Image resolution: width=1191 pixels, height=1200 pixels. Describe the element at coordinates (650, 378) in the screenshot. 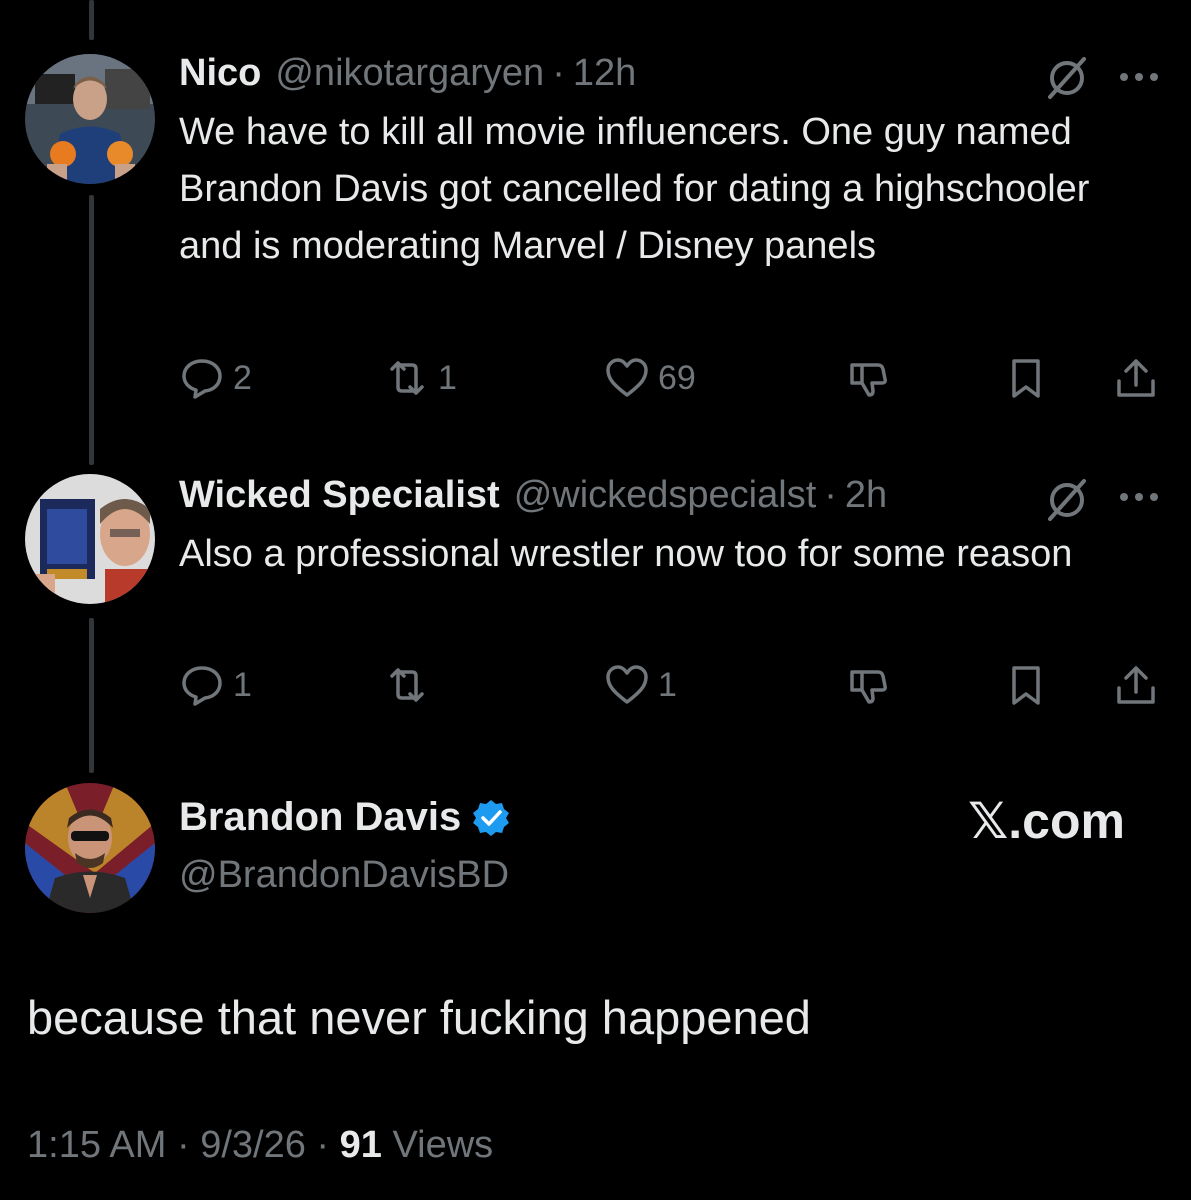

I see `like-button: 69` at that location.